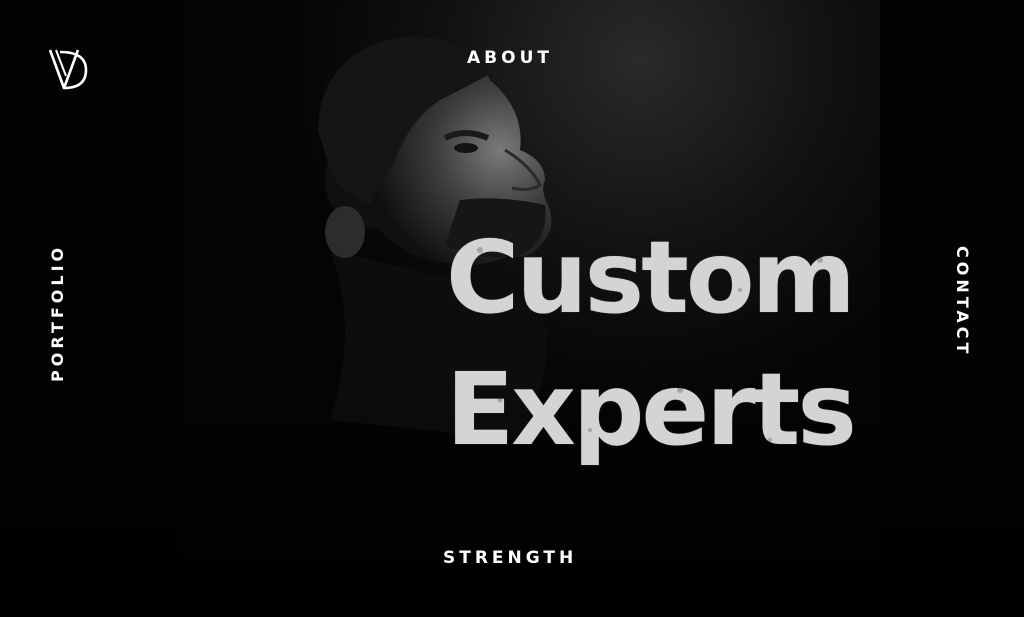 This screenshot has width=1024, height=617. What do you see at coordinates (510, 58) in the screenshot?
I see `nav-link-about: ABOUT` at bounding box center [510, 58].